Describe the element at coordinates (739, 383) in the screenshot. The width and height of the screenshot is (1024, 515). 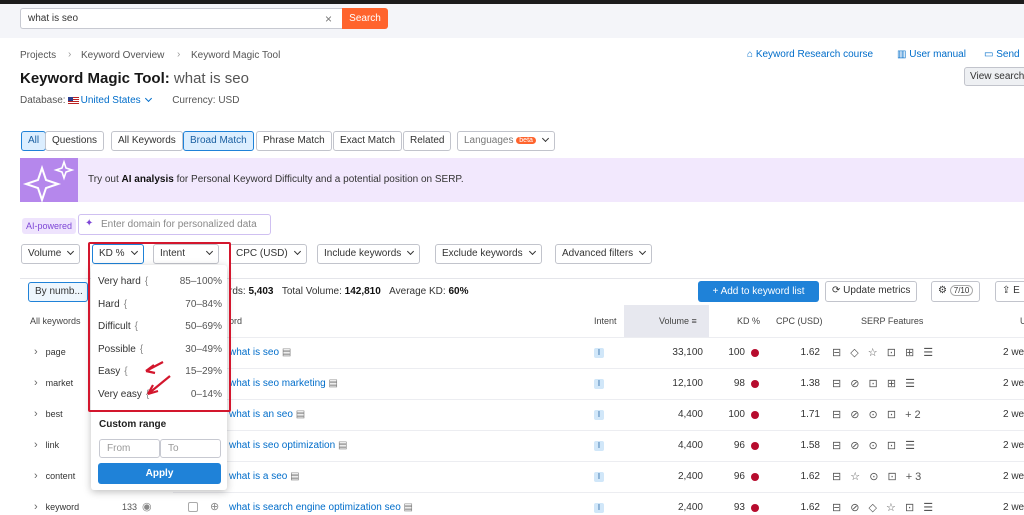
I see `kd-value: 98` at that location.